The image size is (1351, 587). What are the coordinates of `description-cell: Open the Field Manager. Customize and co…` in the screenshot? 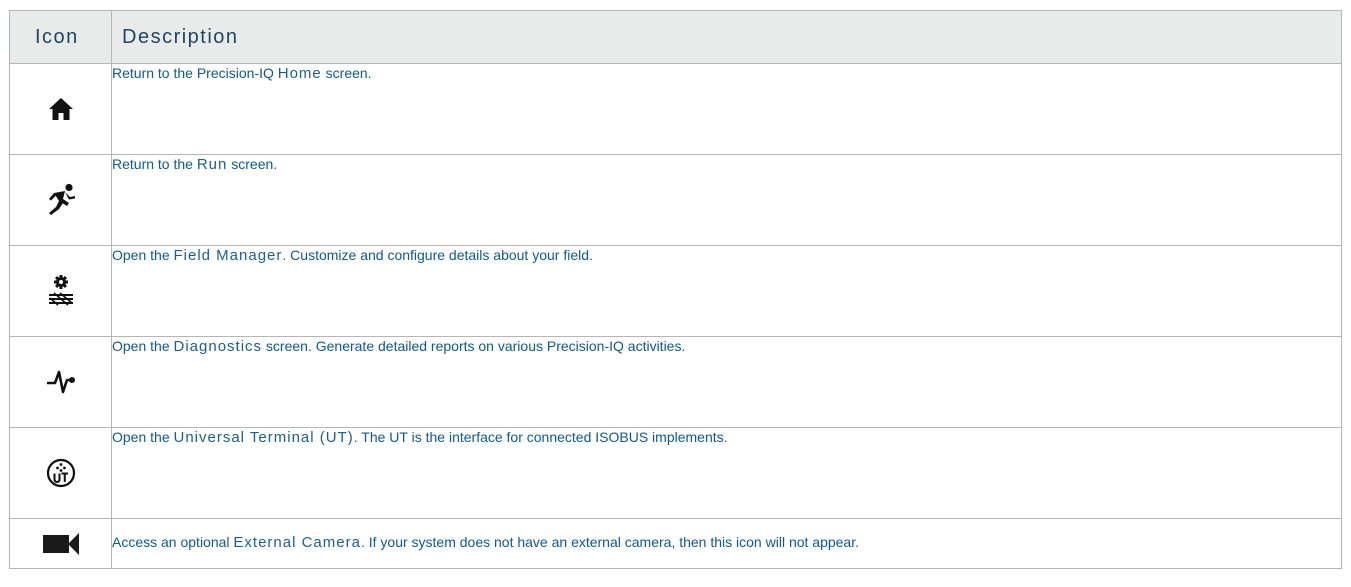 It's located at (726, 291).